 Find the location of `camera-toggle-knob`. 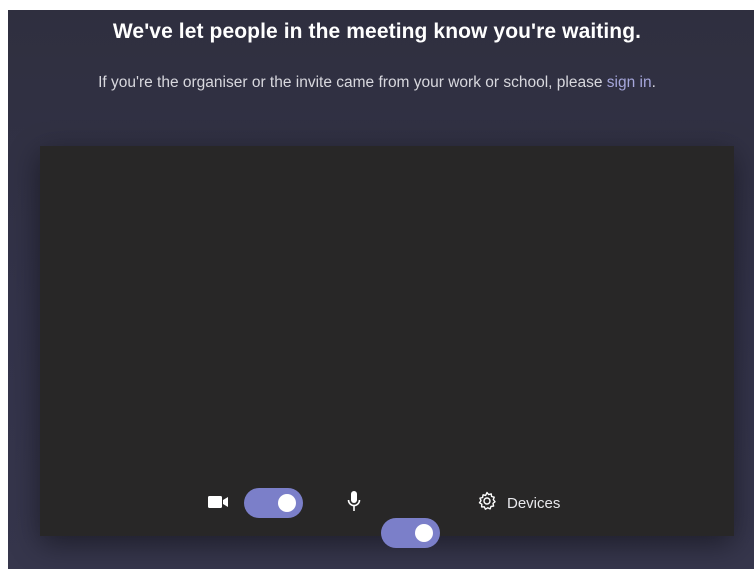

camera-toggle-knob is located at coordinates (287, 503).